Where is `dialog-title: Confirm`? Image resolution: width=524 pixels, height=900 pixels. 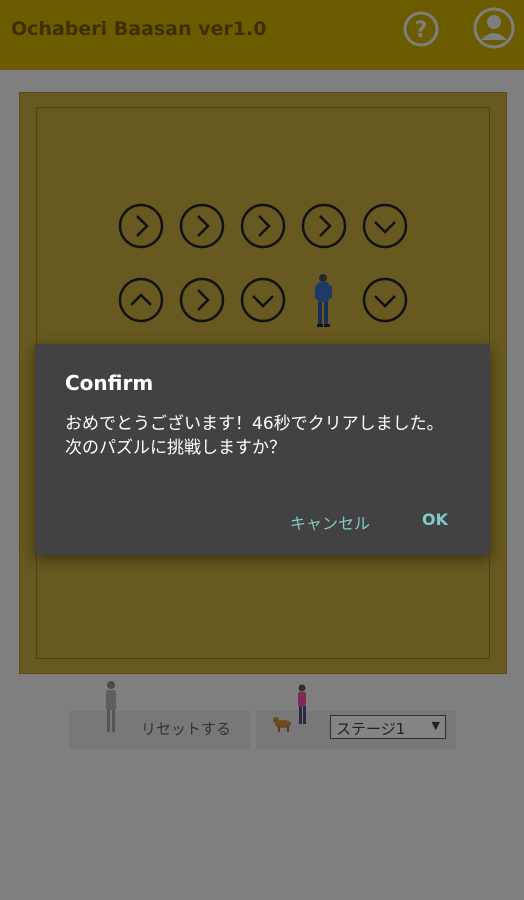 dialog-title: Confirm is located at coordinates (109, 383).